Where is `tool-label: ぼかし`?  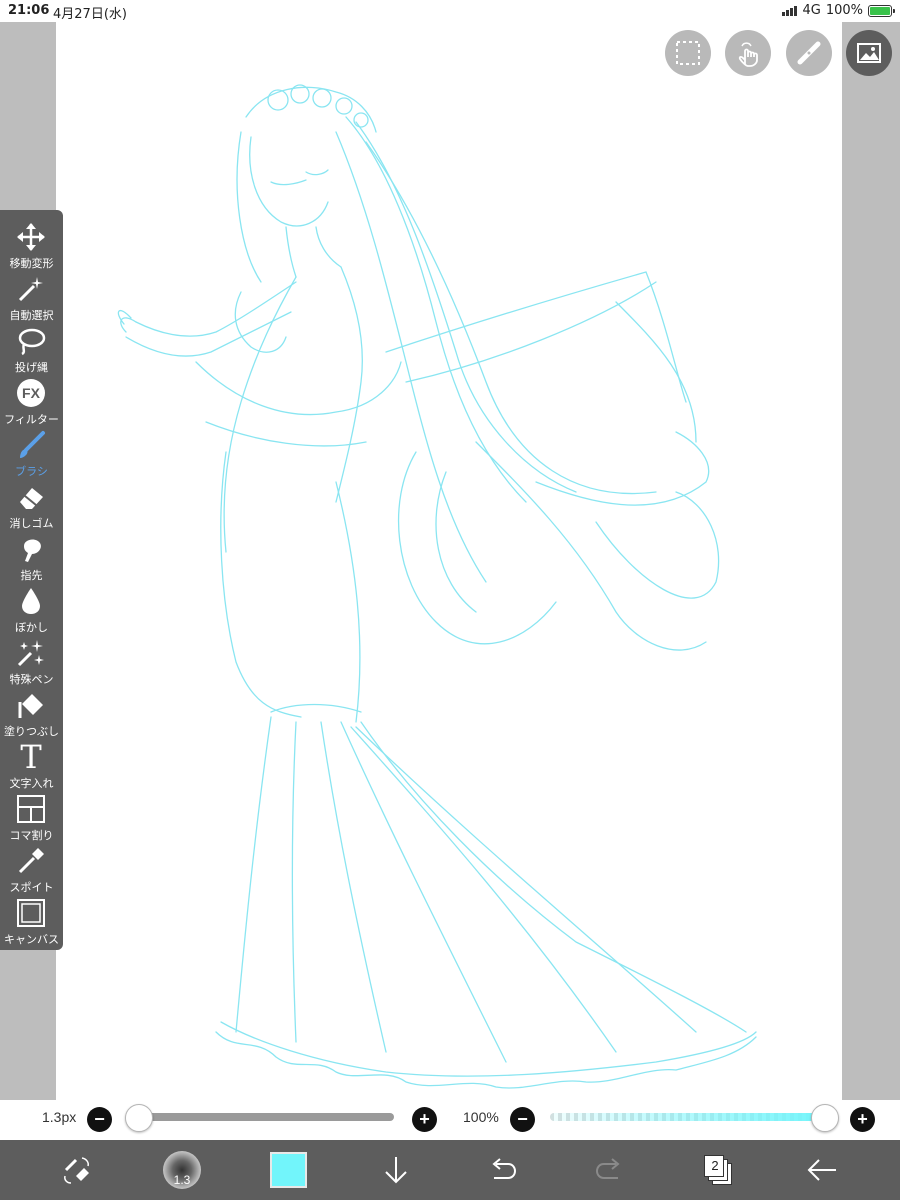 tool-label: ぼかし is located at coordinates (31, 627).